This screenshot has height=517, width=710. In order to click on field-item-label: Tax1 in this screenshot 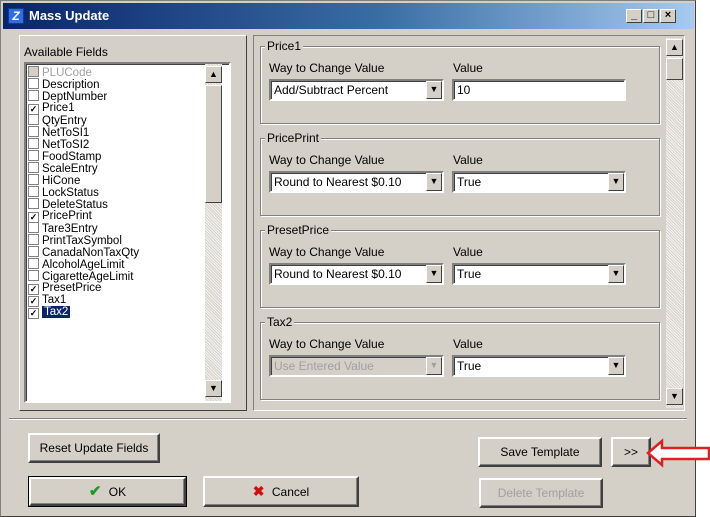, I will do `click(54, 300)`.